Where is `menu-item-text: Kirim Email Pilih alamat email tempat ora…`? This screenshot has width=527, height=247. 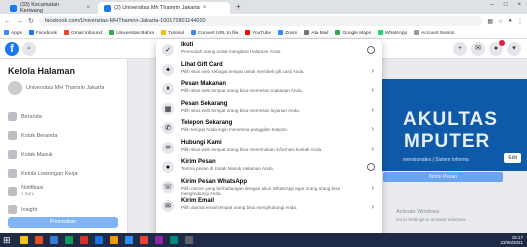 menu-item-text: Kirim Email Pilih alamat email tempat ora… is located at coordinates (273, 204).